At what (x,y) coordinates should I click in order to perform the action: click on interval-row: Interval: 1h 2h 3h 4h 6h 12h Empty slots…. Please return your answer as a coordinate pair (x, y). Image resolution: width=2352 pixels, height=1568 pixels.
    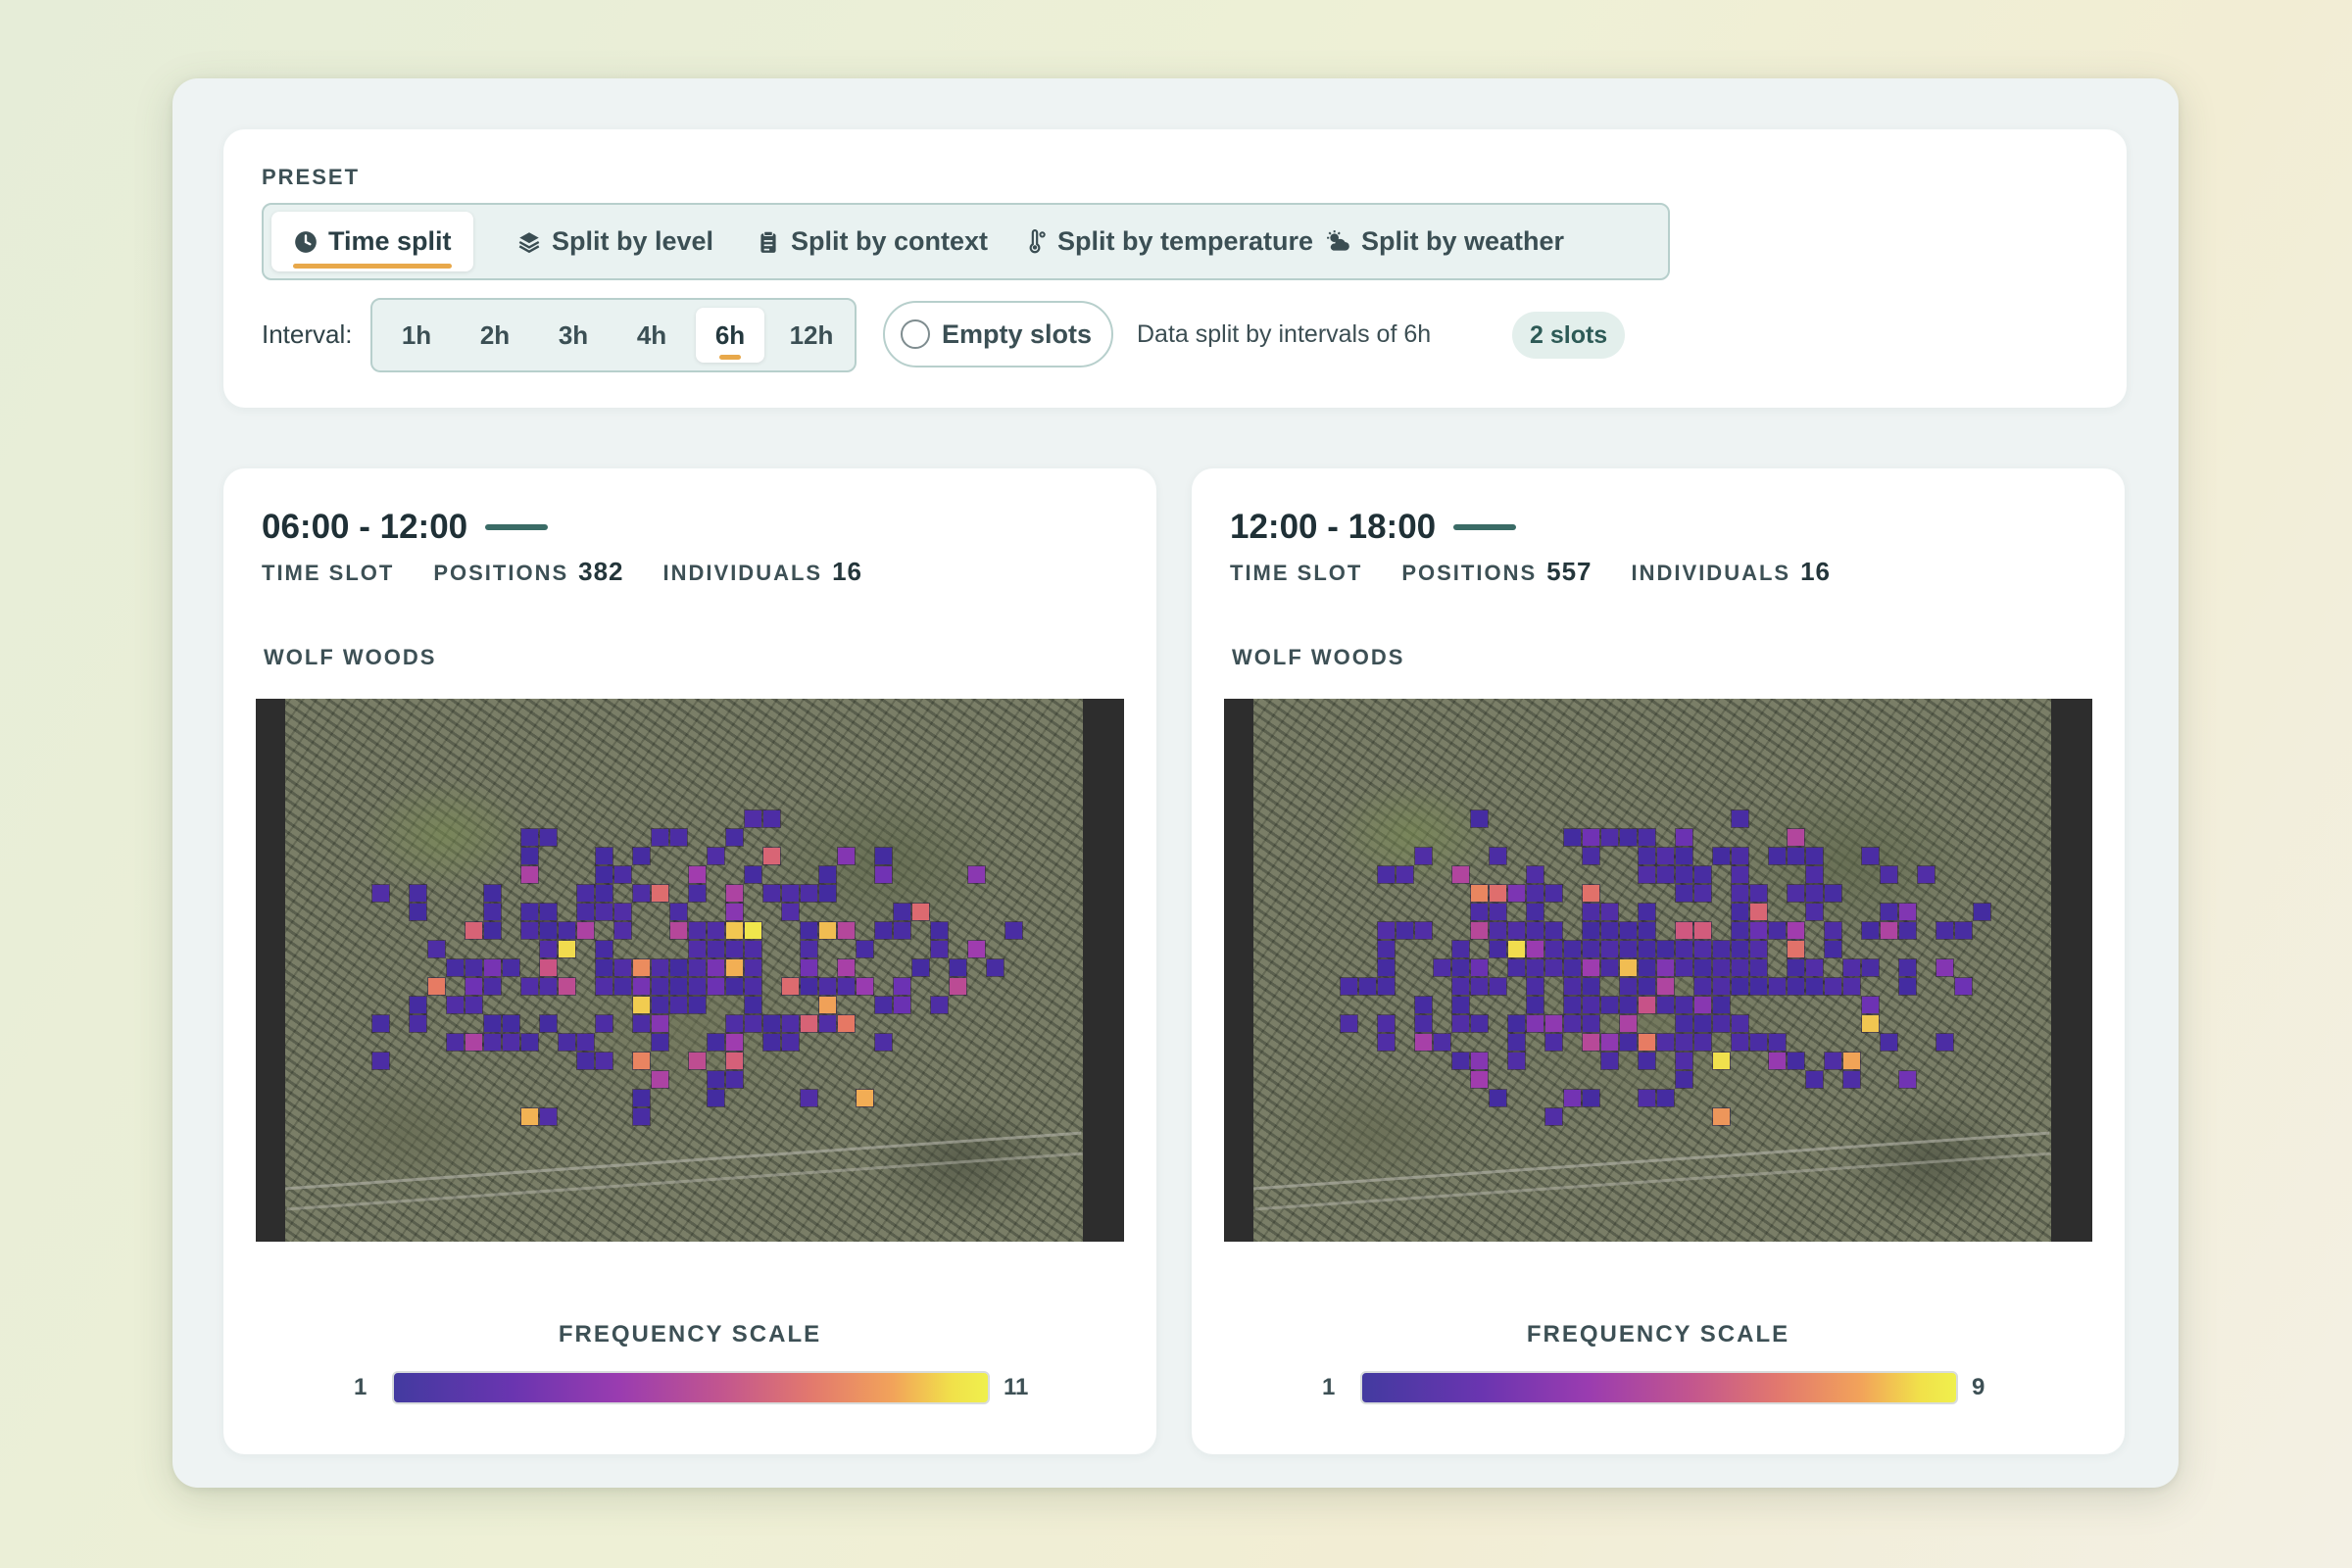
    Looking at the image, I should click on (1183, 335).